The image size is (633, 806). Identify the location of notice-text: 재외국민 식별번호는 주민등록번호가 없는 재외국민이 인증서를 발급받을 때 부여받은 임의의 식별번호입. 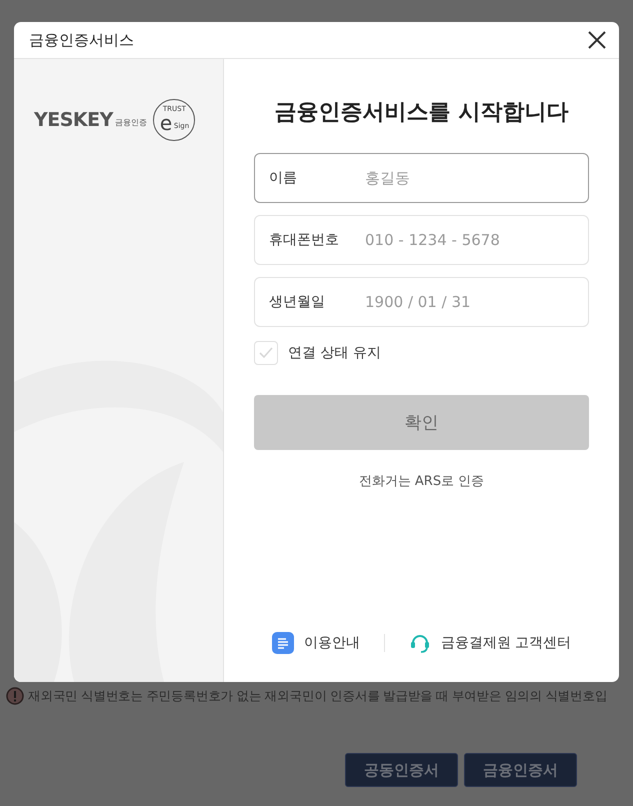
(318, 696).